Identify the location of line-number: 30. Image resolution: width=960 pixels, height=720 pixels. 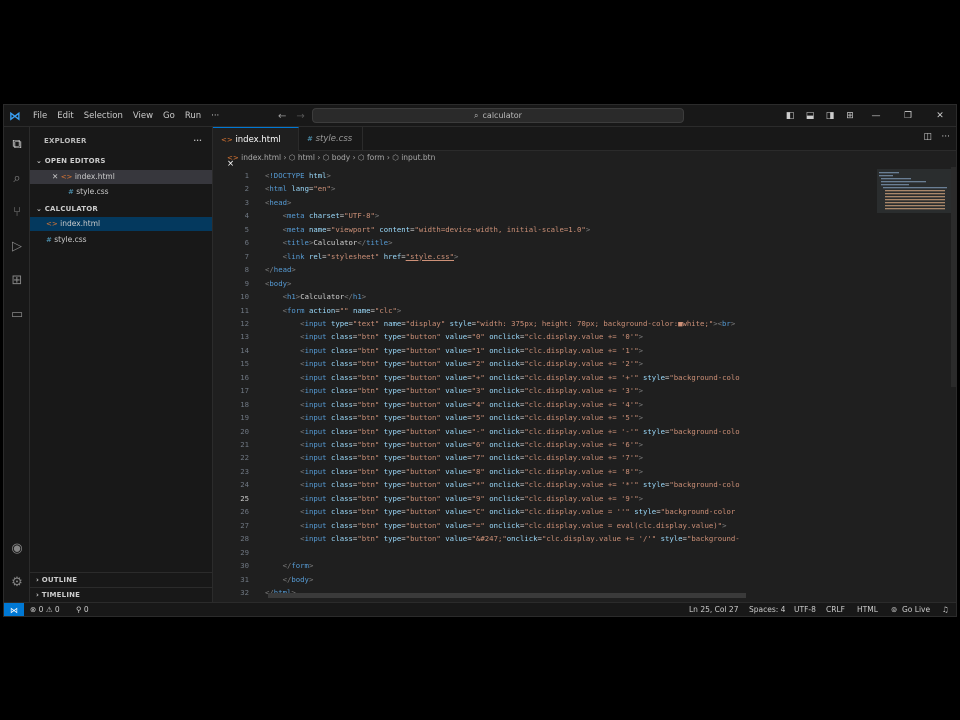
(244, 566).